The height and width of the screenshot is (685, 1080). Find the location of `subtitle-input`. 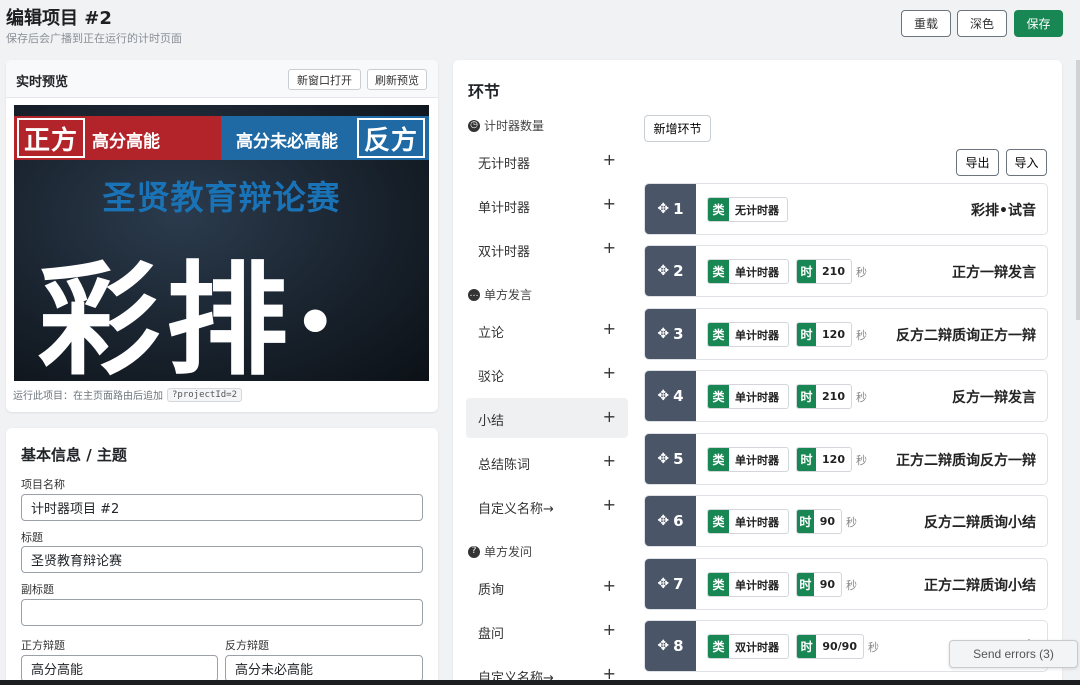

subtitle-input is located at coordinates (222, 612).